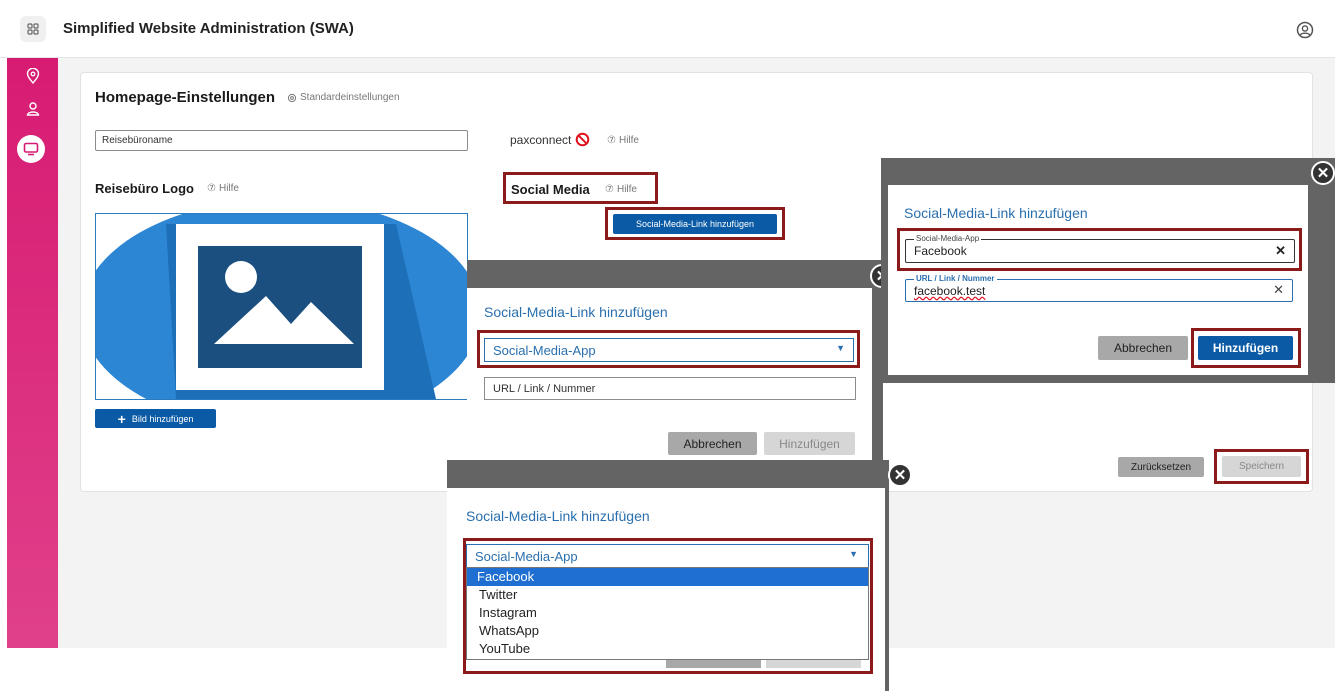  I want to click on modal-empty-title: Social-Media-Link hinzufügen, so click(576, 312).